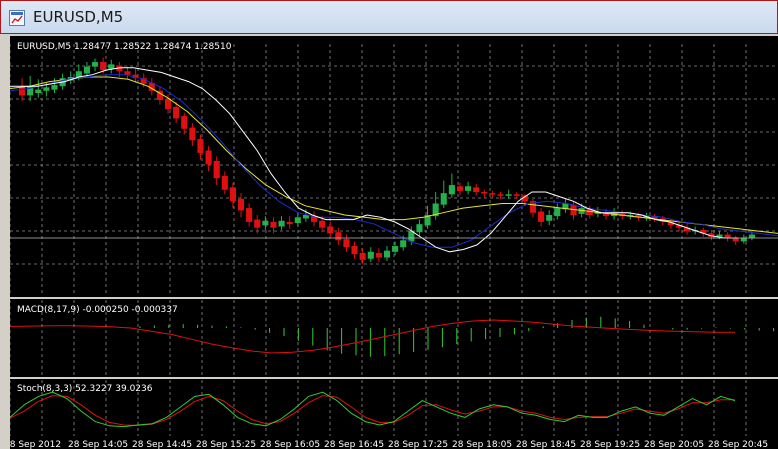 This screenshot has height=449, width=778. What do you see at coordinates (674, 444) in the screenshot?
I see `time-axis-label: 28 Sep 20:05` at bounding box center [674, 444].